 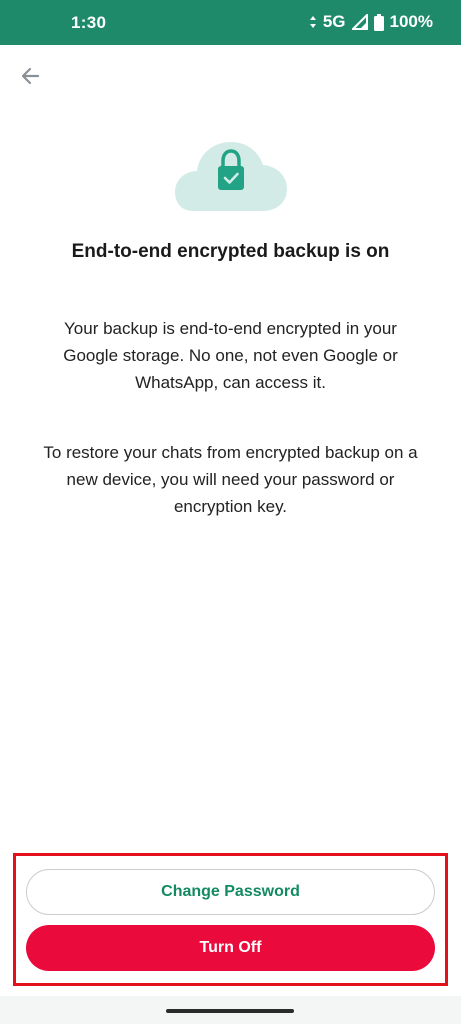 What do you see at coordinates (230, 892) in the screenshot?
I see `change-password-button: Change Password` at bounding box center [230, 892].